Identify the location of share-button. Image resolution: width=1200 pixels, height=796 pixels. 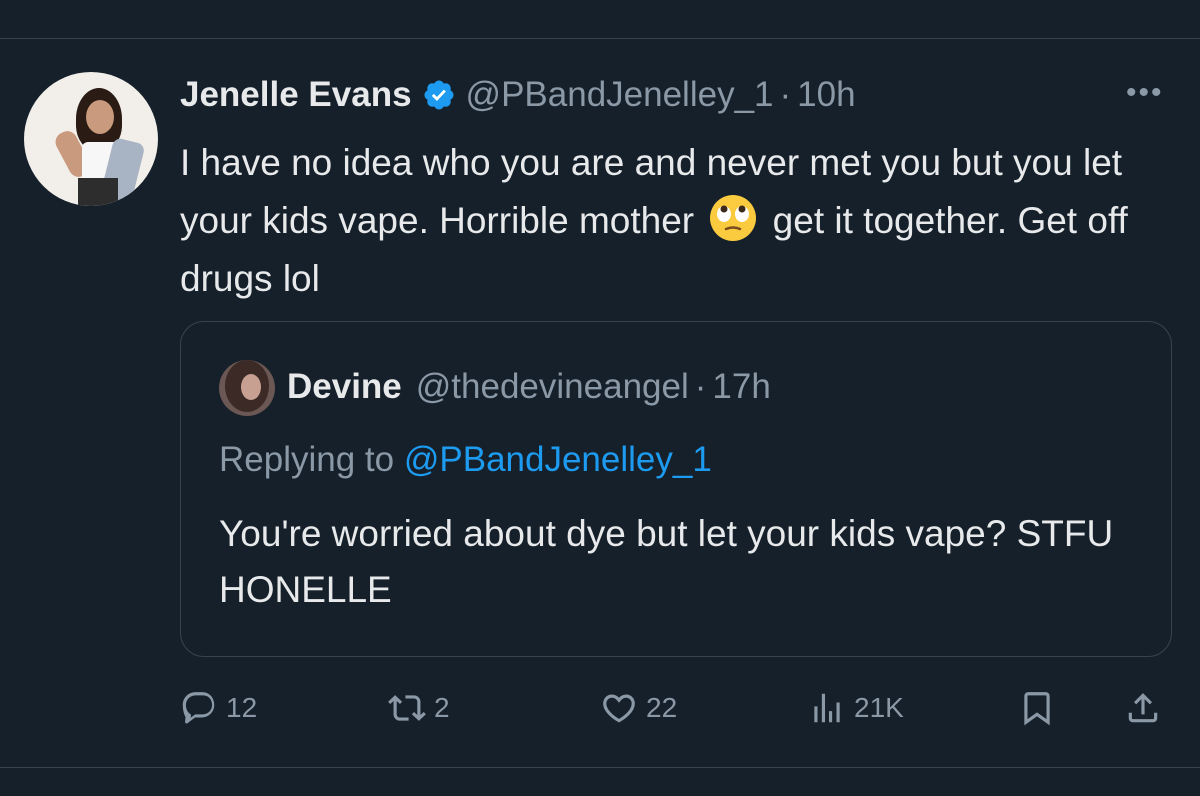
(1143, 708).